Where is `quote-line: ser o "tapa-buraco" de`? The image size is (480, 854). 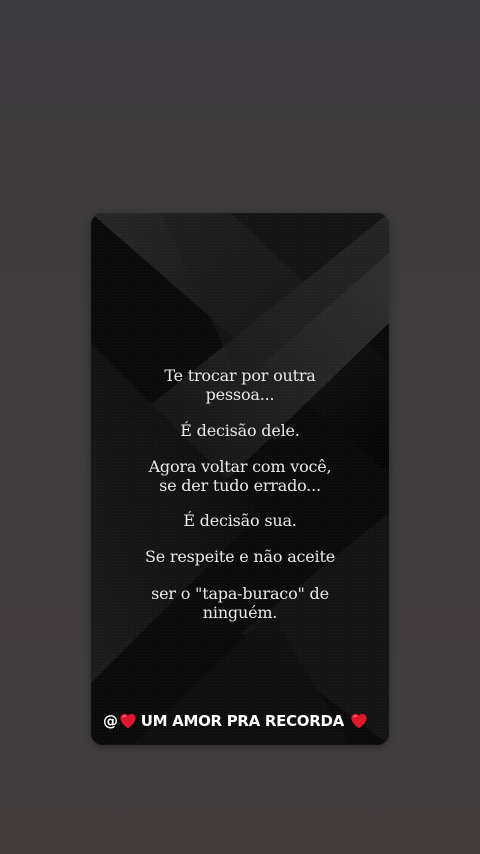
quote-line: ser o "tapa-buraco" de is located at coordinates (240, 593).